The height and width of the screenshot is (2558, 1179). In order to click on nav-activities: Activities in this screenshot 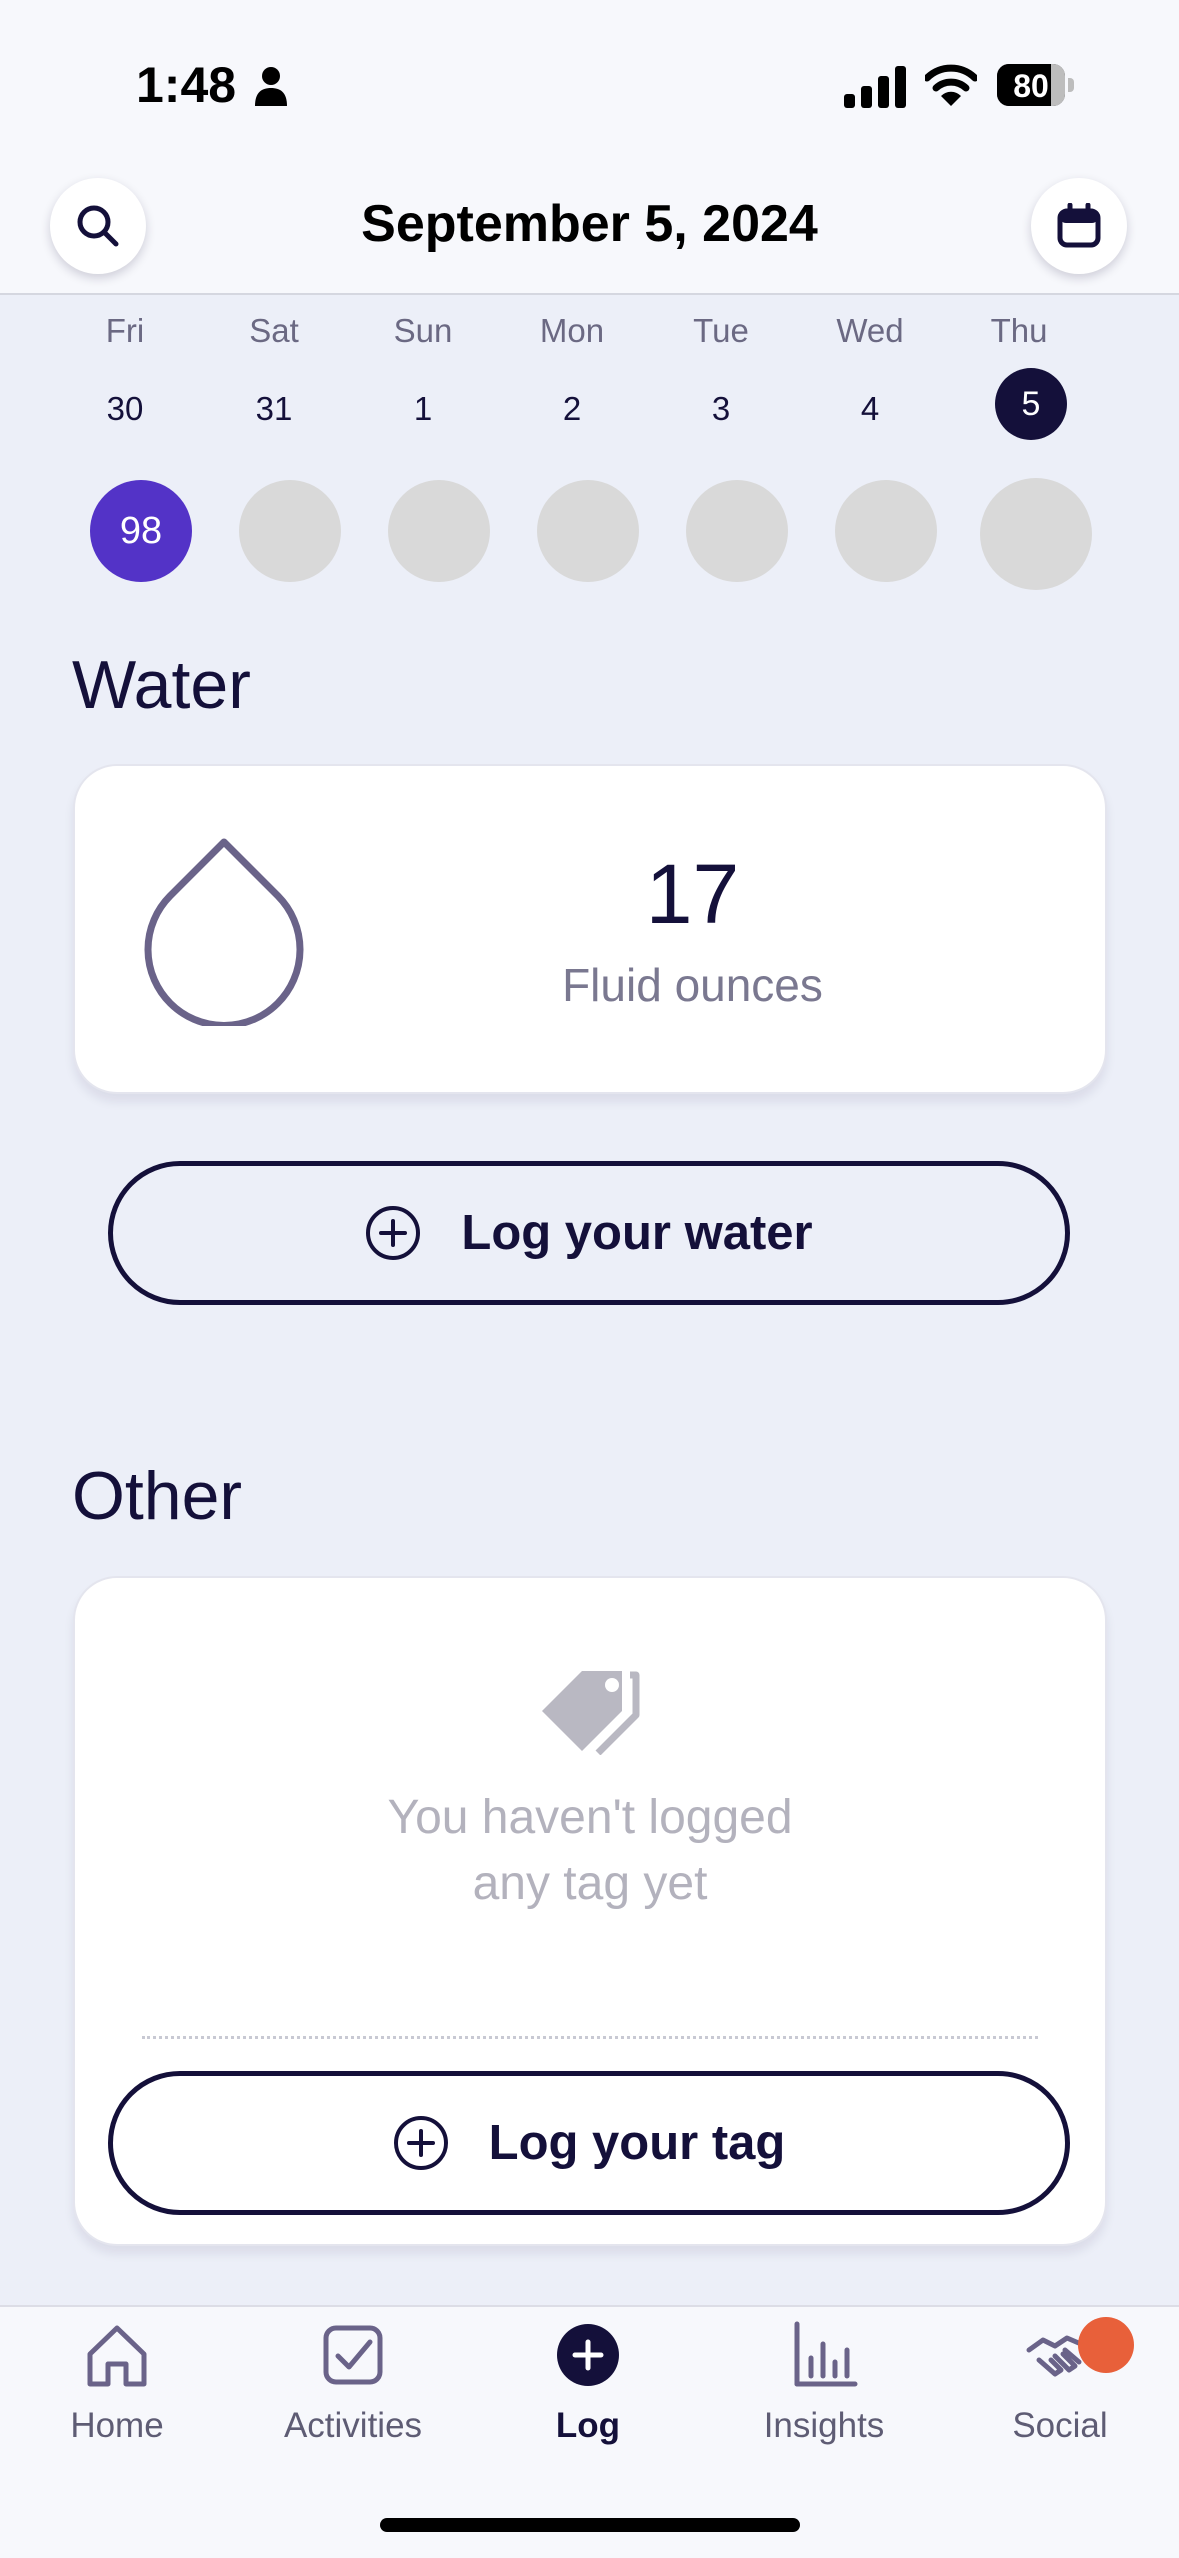, I will do `click(353, 2390)`.